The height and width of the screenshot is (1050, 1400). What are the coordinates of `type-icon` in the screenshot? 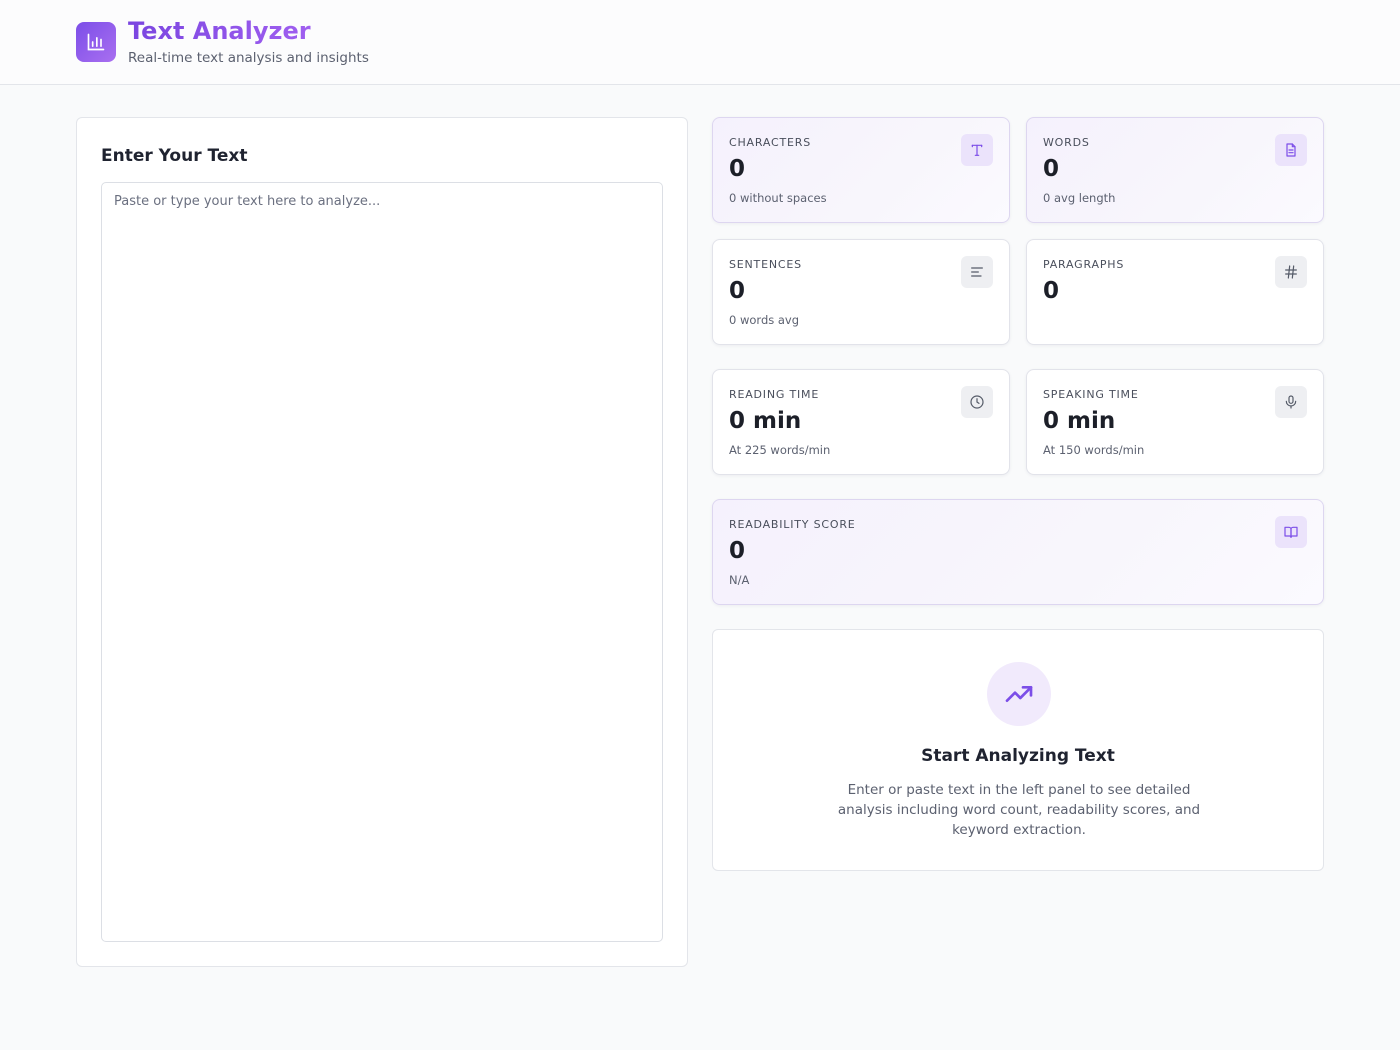 It's located at (977, 150).